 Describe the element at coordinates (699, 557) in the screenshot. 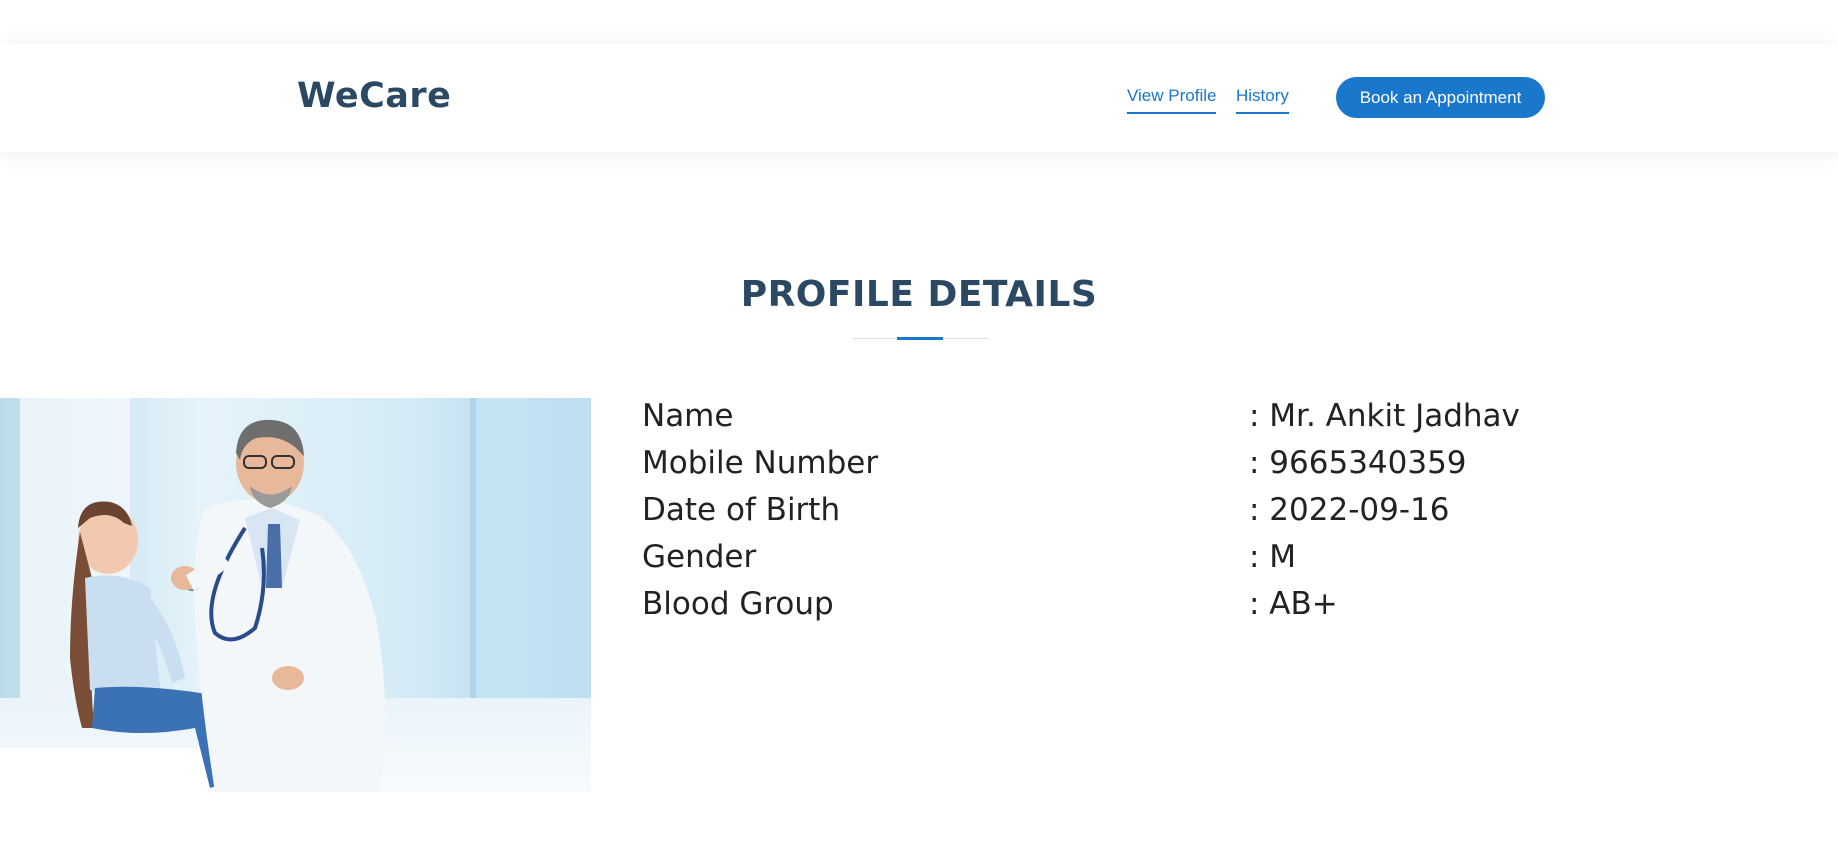

I see `field-label: Gender` at that location.